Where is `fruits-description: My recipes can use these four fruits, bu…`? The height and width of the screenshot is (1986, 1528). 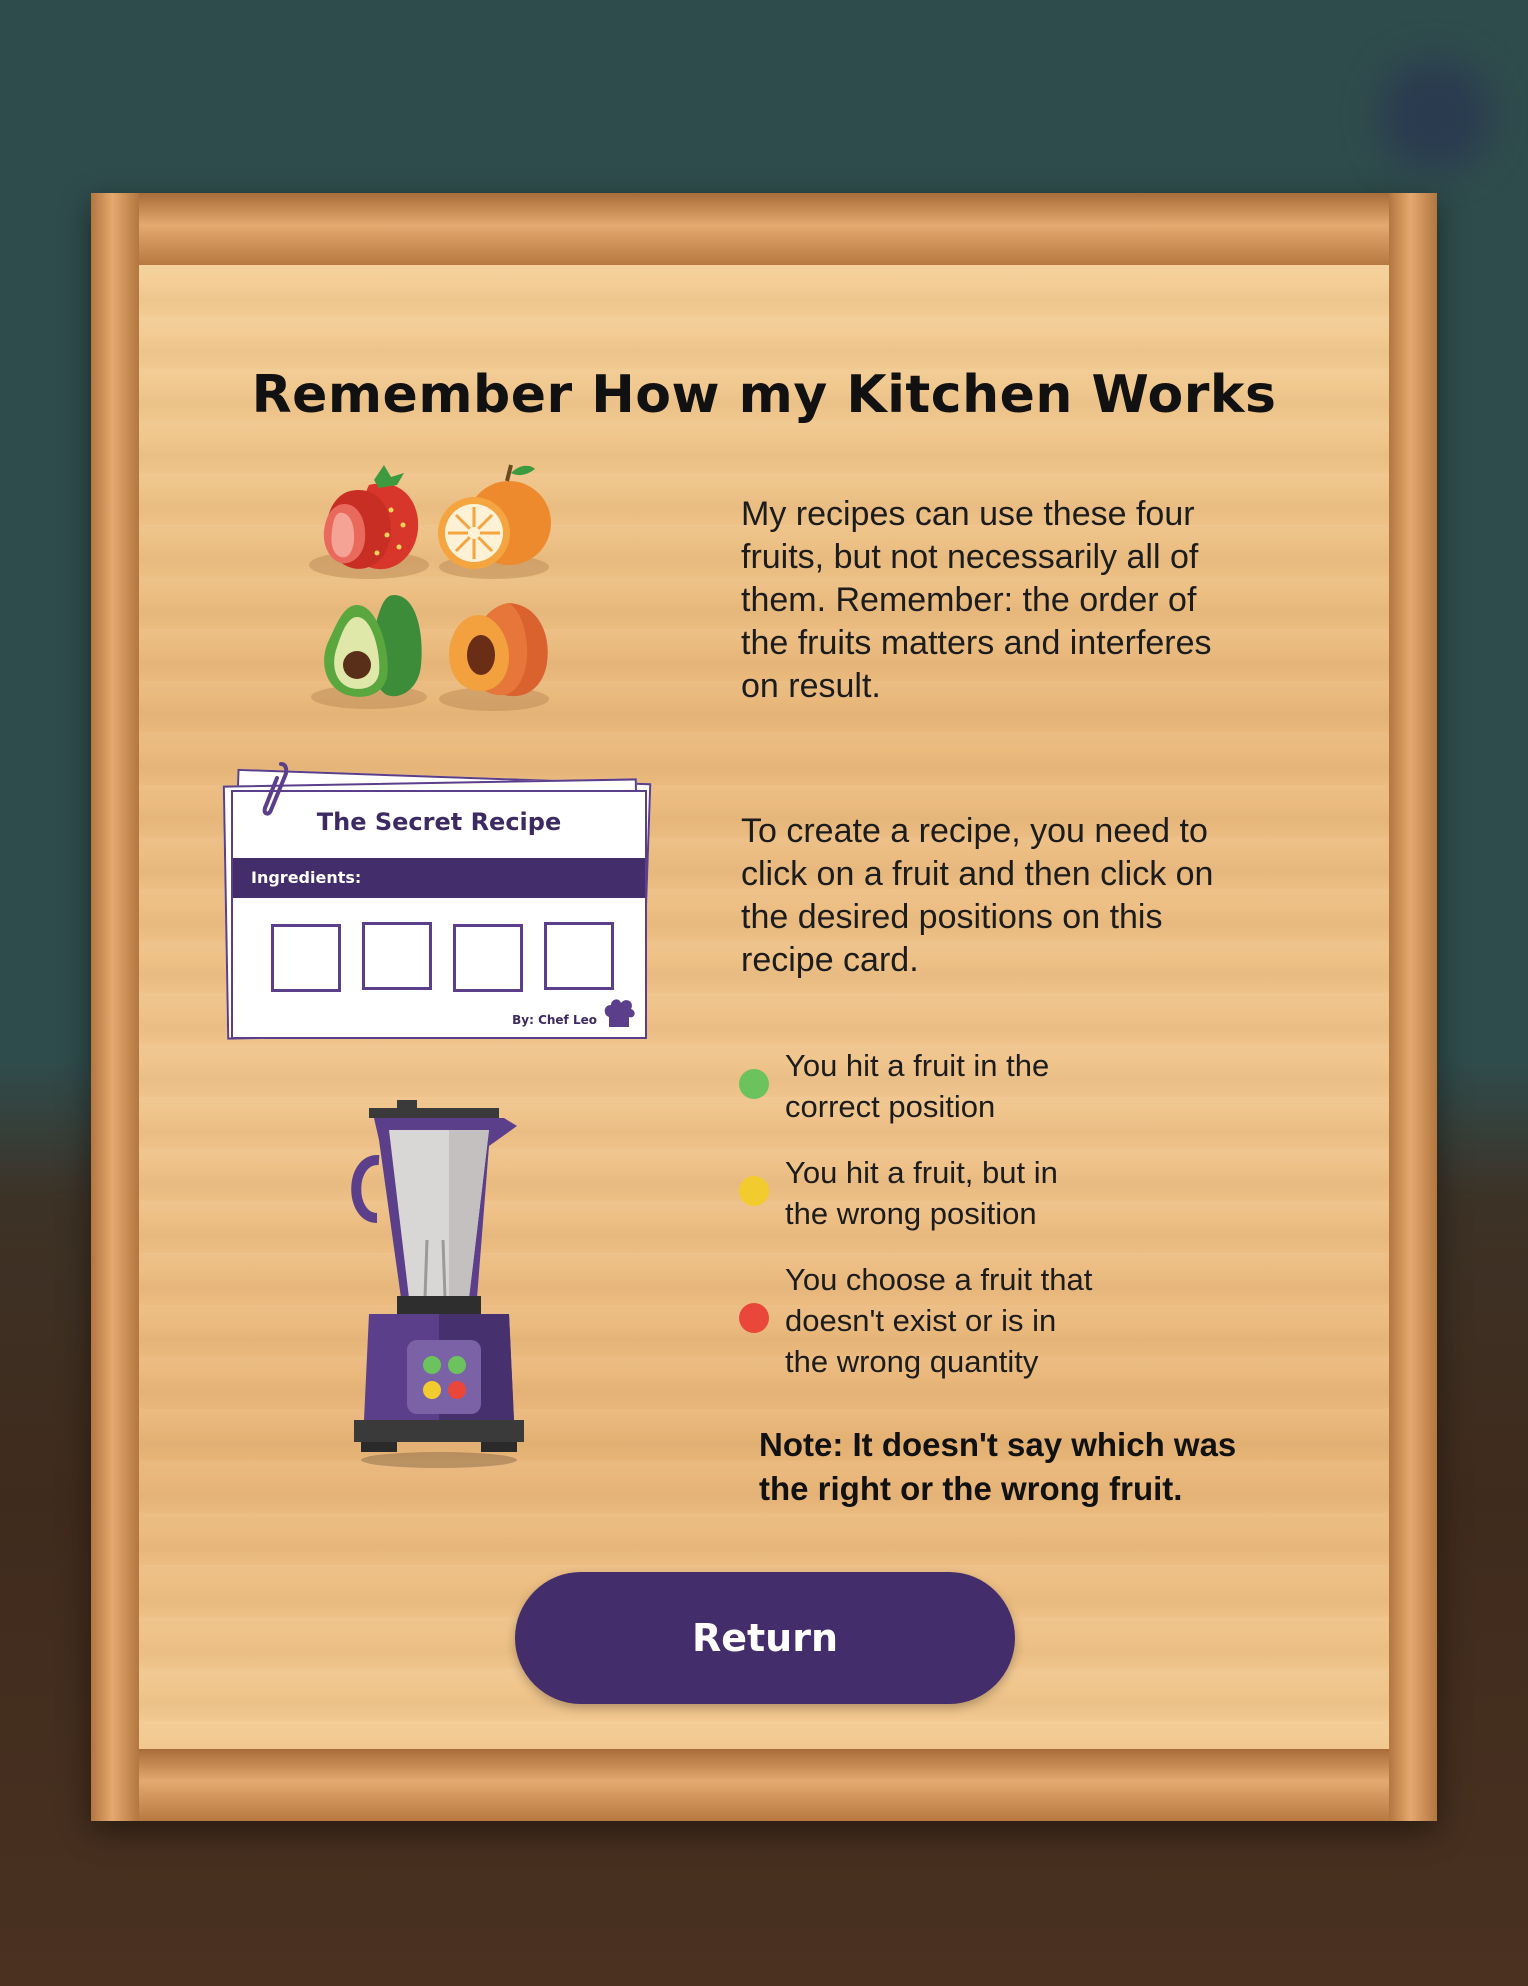 fruits-description: My recipes can use these four fruits, bu… is located at coordinates (1021, 600).